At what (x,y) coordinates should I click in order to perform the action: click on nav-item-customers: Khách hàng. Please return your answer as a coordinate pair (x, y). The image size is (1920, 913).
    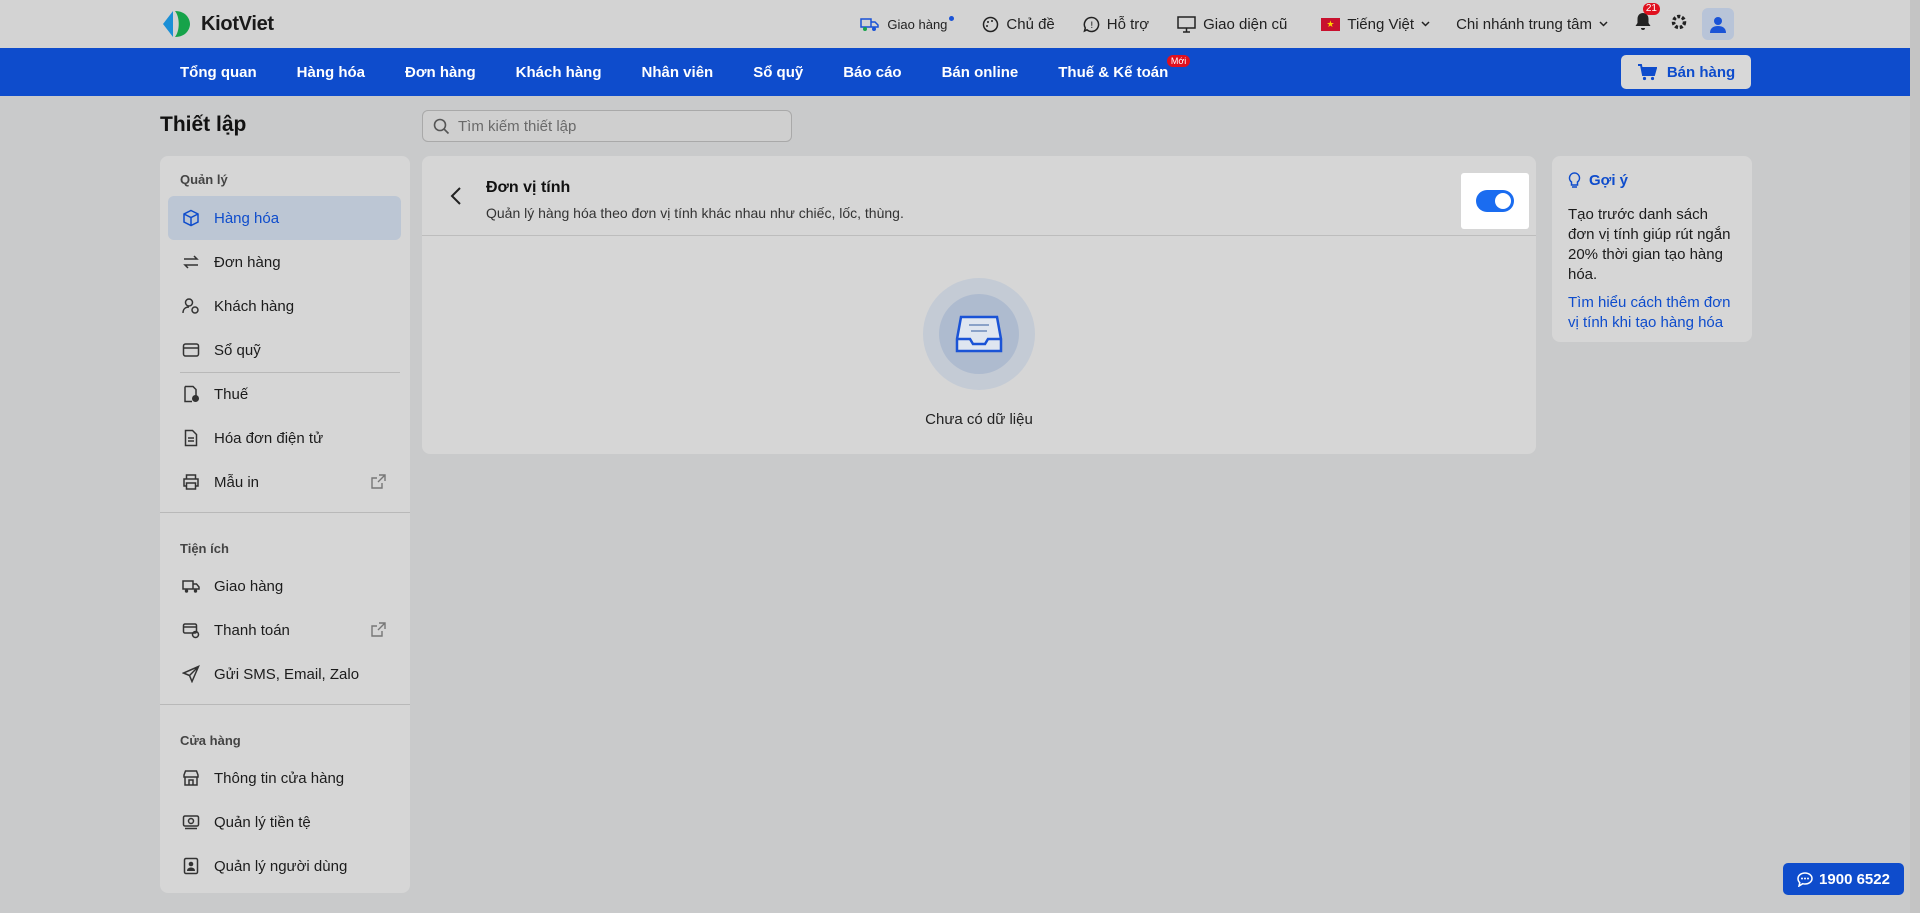
    Looking at the image, I should click on (559, 72).